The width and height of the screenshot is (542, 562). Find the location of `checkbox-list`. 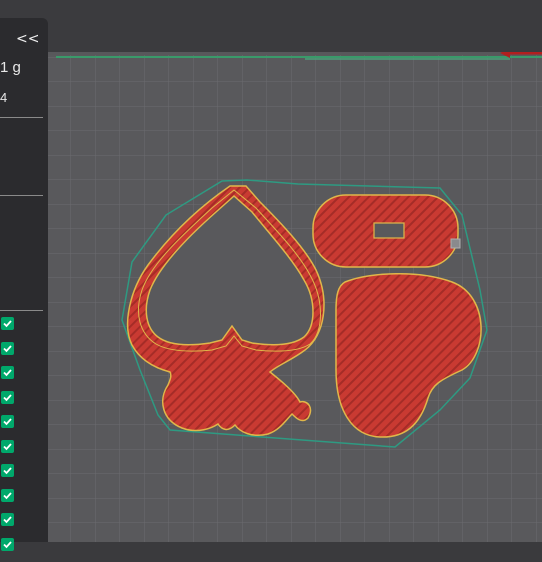

checkbox-list is located at coordinates (8, 439).